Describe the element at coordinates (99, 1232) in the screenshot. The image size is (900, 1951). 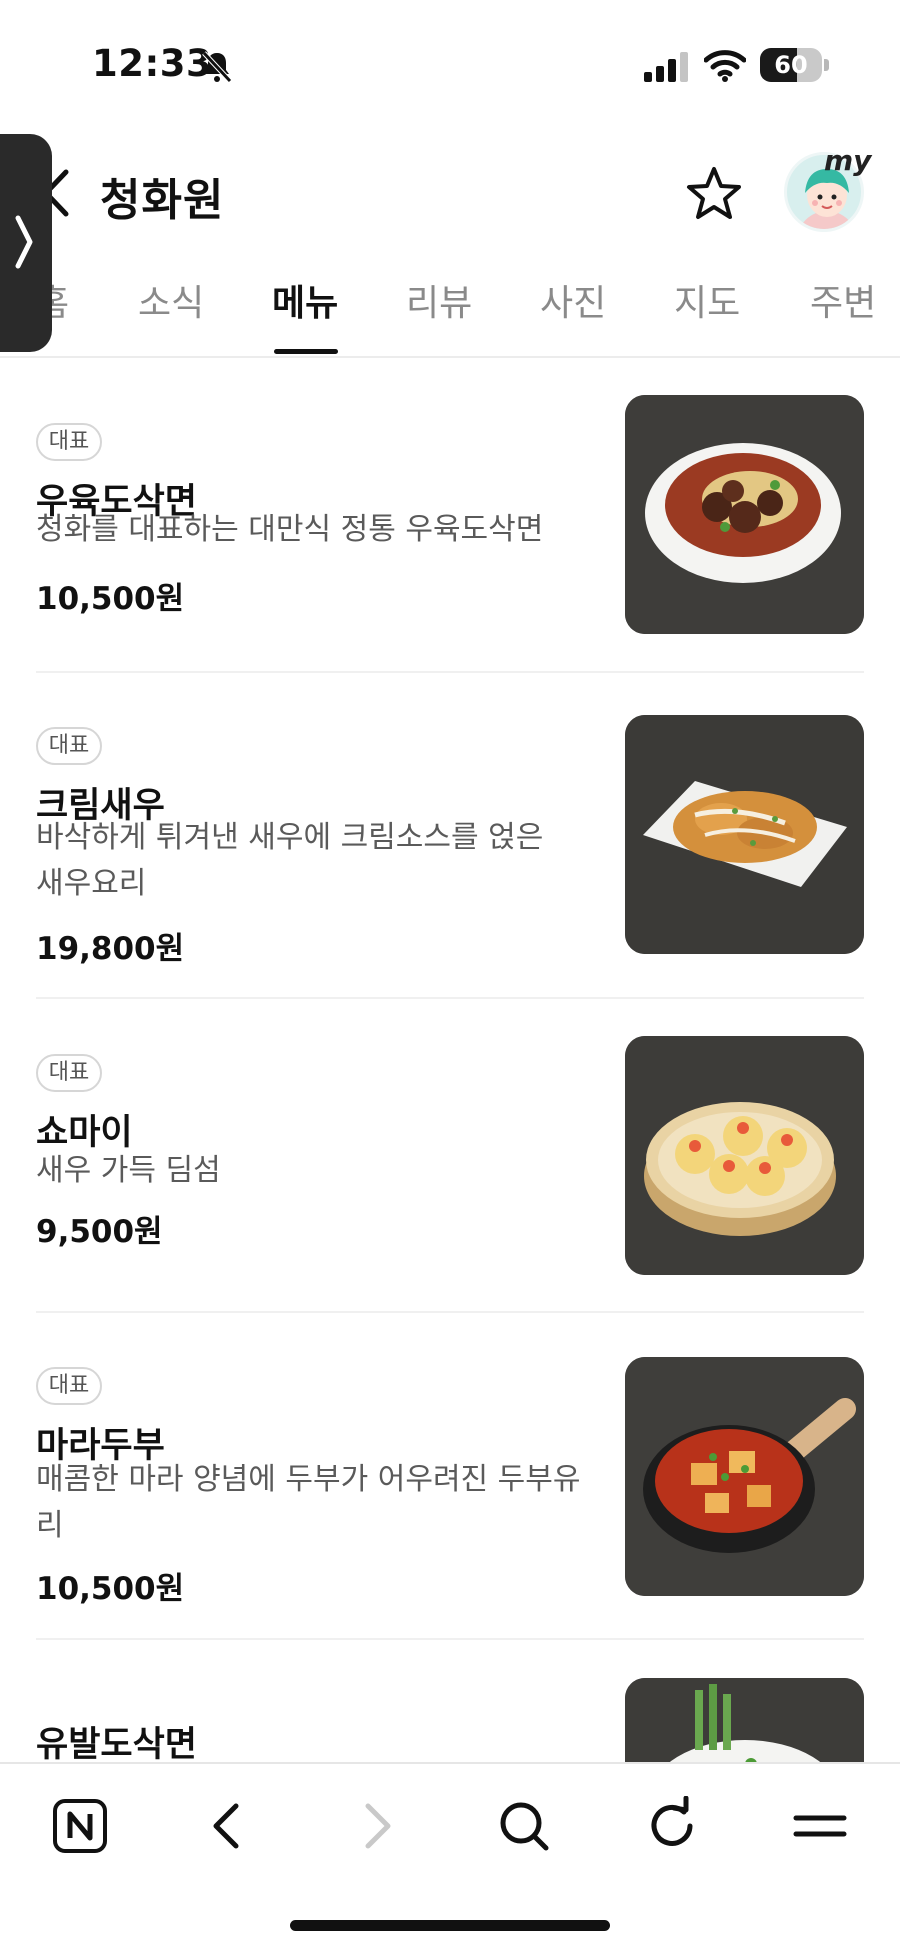
I see `menu-item-price: 9,500원` at that location.